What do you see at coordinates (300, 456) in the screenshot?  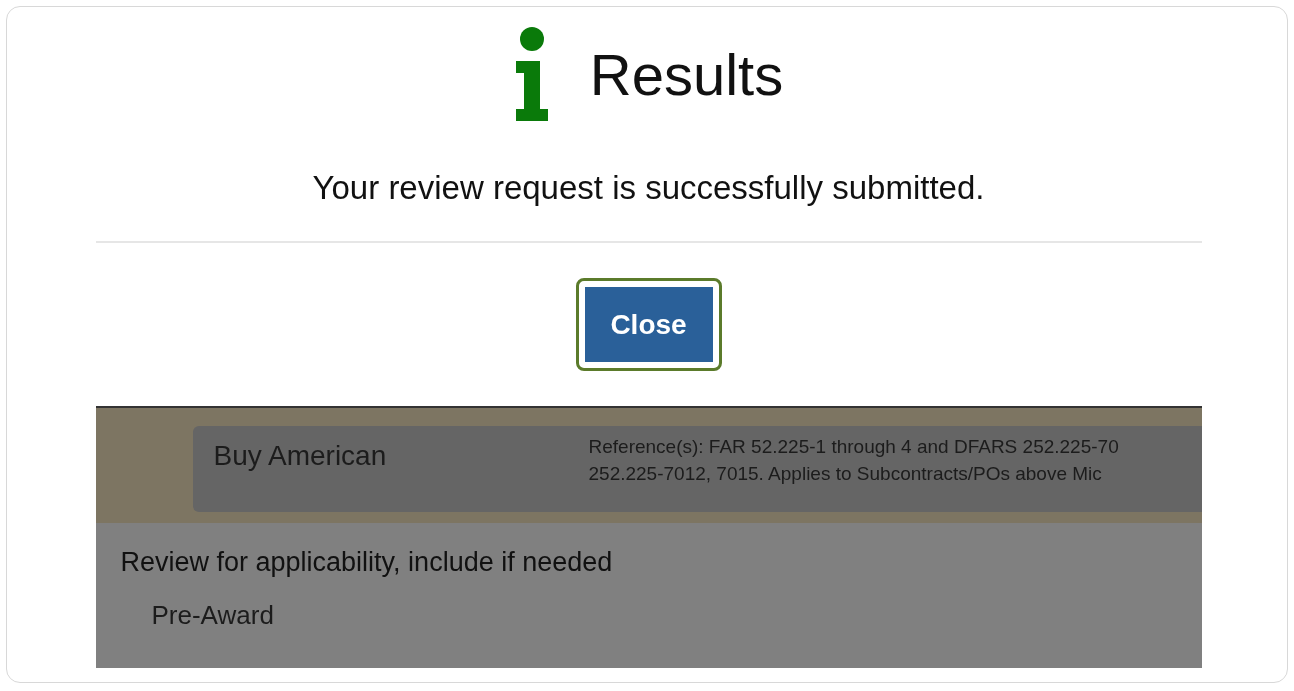 I see `clause-name: Buy American` at bounding box center [300, 456].